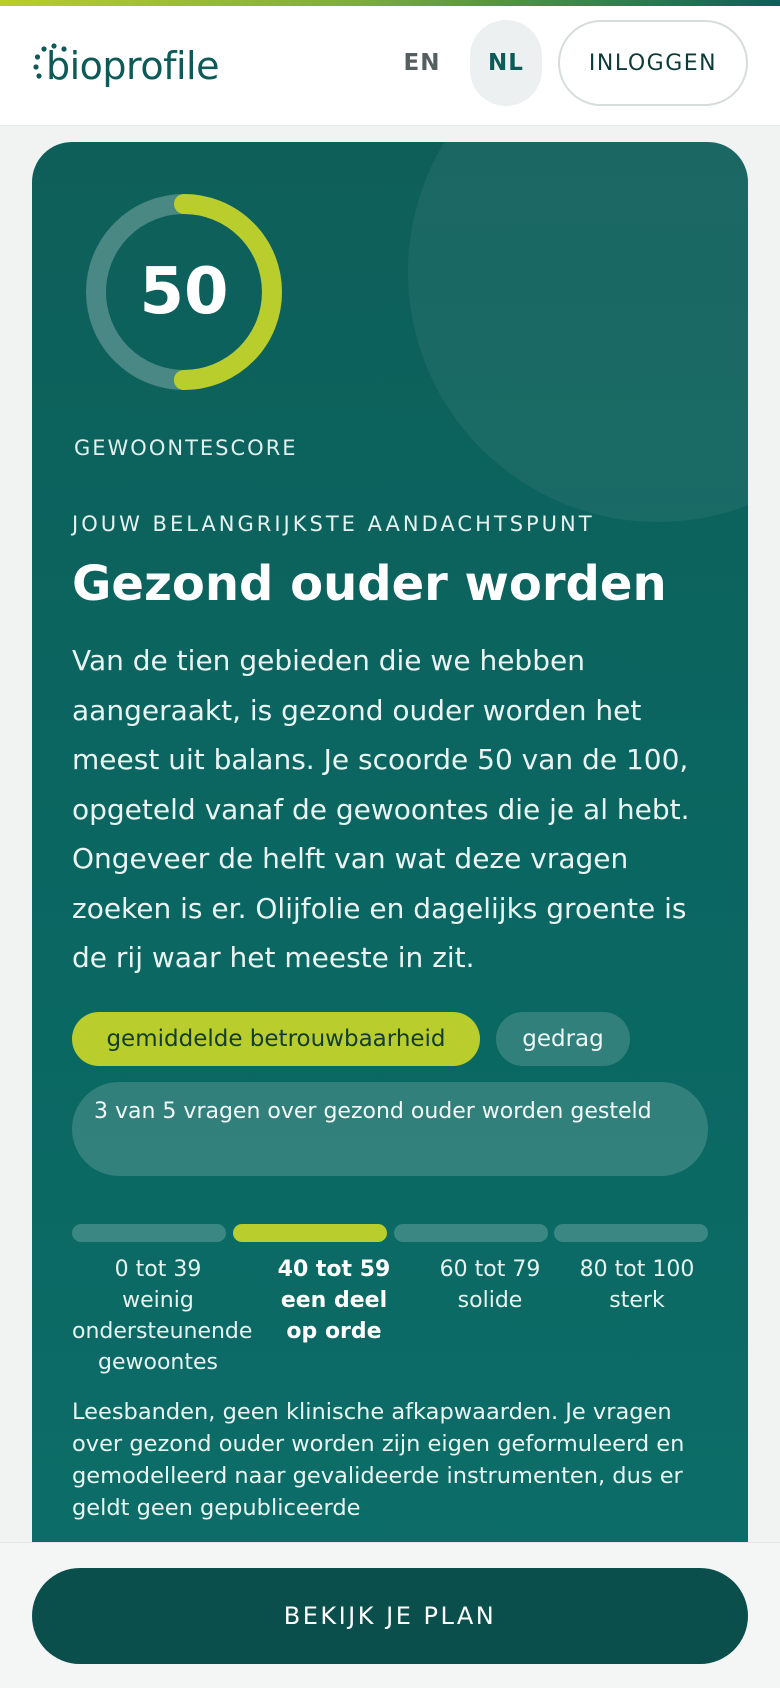 This screenshot has width=780, height=1688. What do you see at coordinates (334, 1316) in the screenshot?
I see `band-1-label: een deel op orde` at bounding box center [334, 1316].